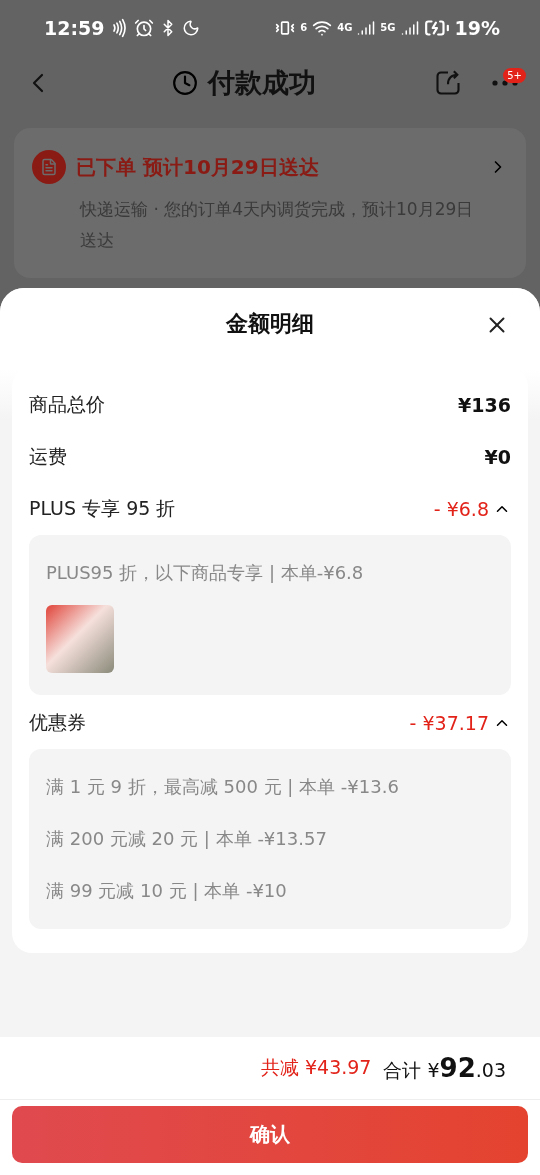 The height and width of the screenshot is (1175, 540). I want to click on discount-detail: 满 1 元 9 折，最高减 500 元 | 本单 -¥13.6, so click(223, 787).